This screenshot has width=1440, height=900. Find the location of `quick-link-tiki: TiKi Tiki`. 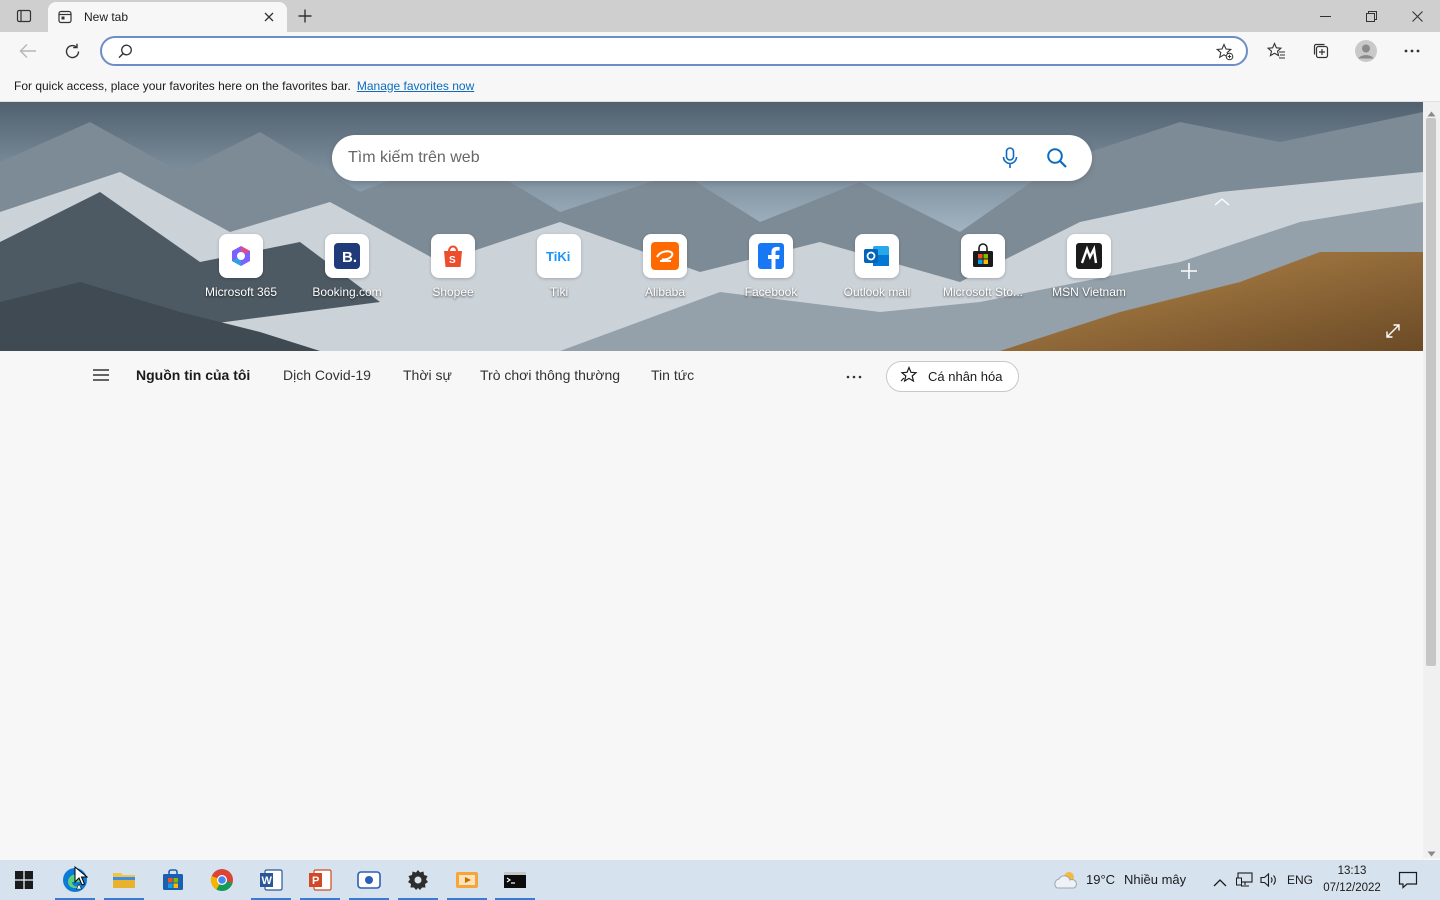

quick-link-tiki: TiKi Tiki is located at coordinates (559, 269).